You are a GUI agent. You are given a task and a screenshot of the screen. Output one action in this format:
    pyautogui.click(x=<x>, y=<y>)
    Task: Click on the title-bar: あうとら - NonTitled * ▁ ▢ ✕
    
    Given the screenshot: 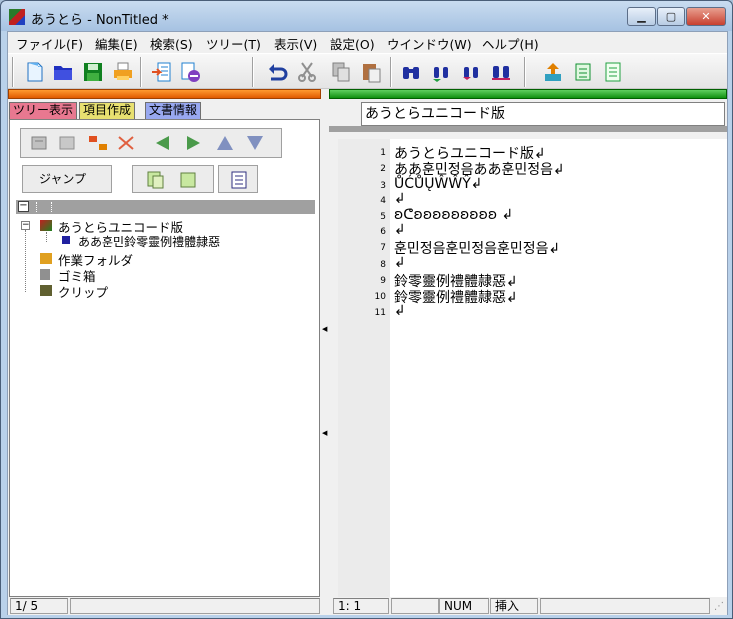 What is the action you would take?
    pyautogui.click(x=366, y=16)
    